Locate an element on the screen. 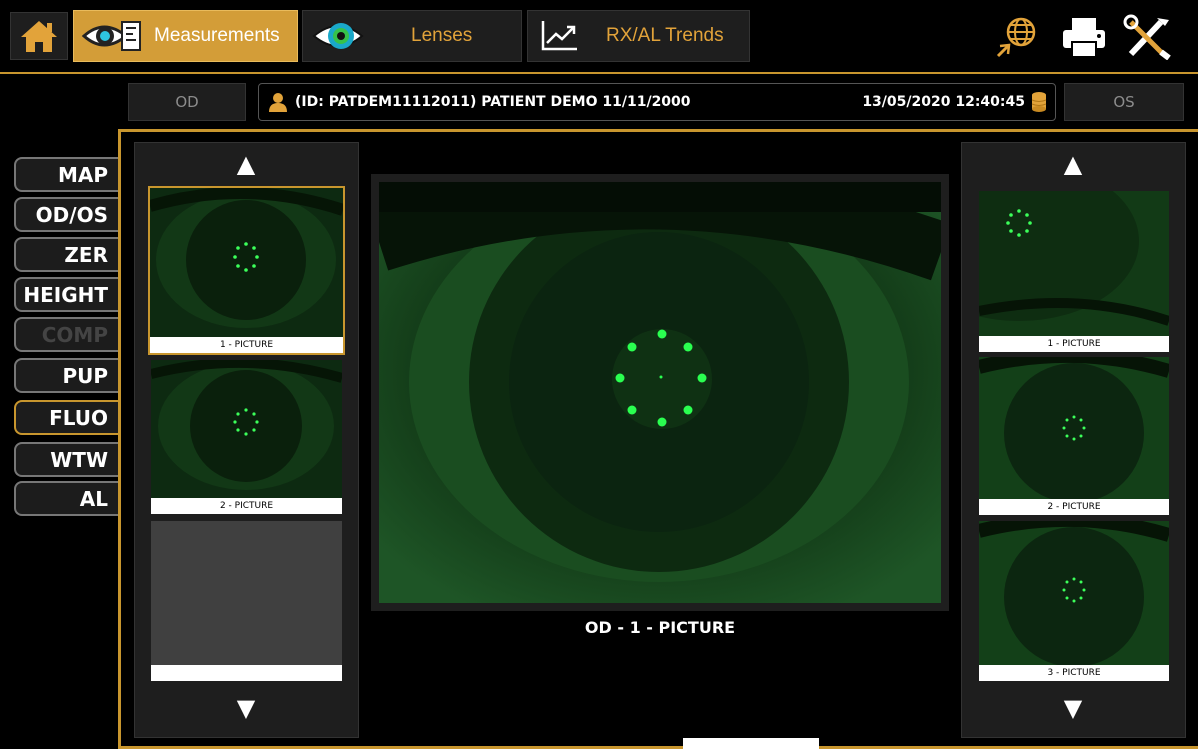 The image size is (1198, 749). exam-datetime: 13/05/2020 12:40:45 is located at coordinates (943, 102).